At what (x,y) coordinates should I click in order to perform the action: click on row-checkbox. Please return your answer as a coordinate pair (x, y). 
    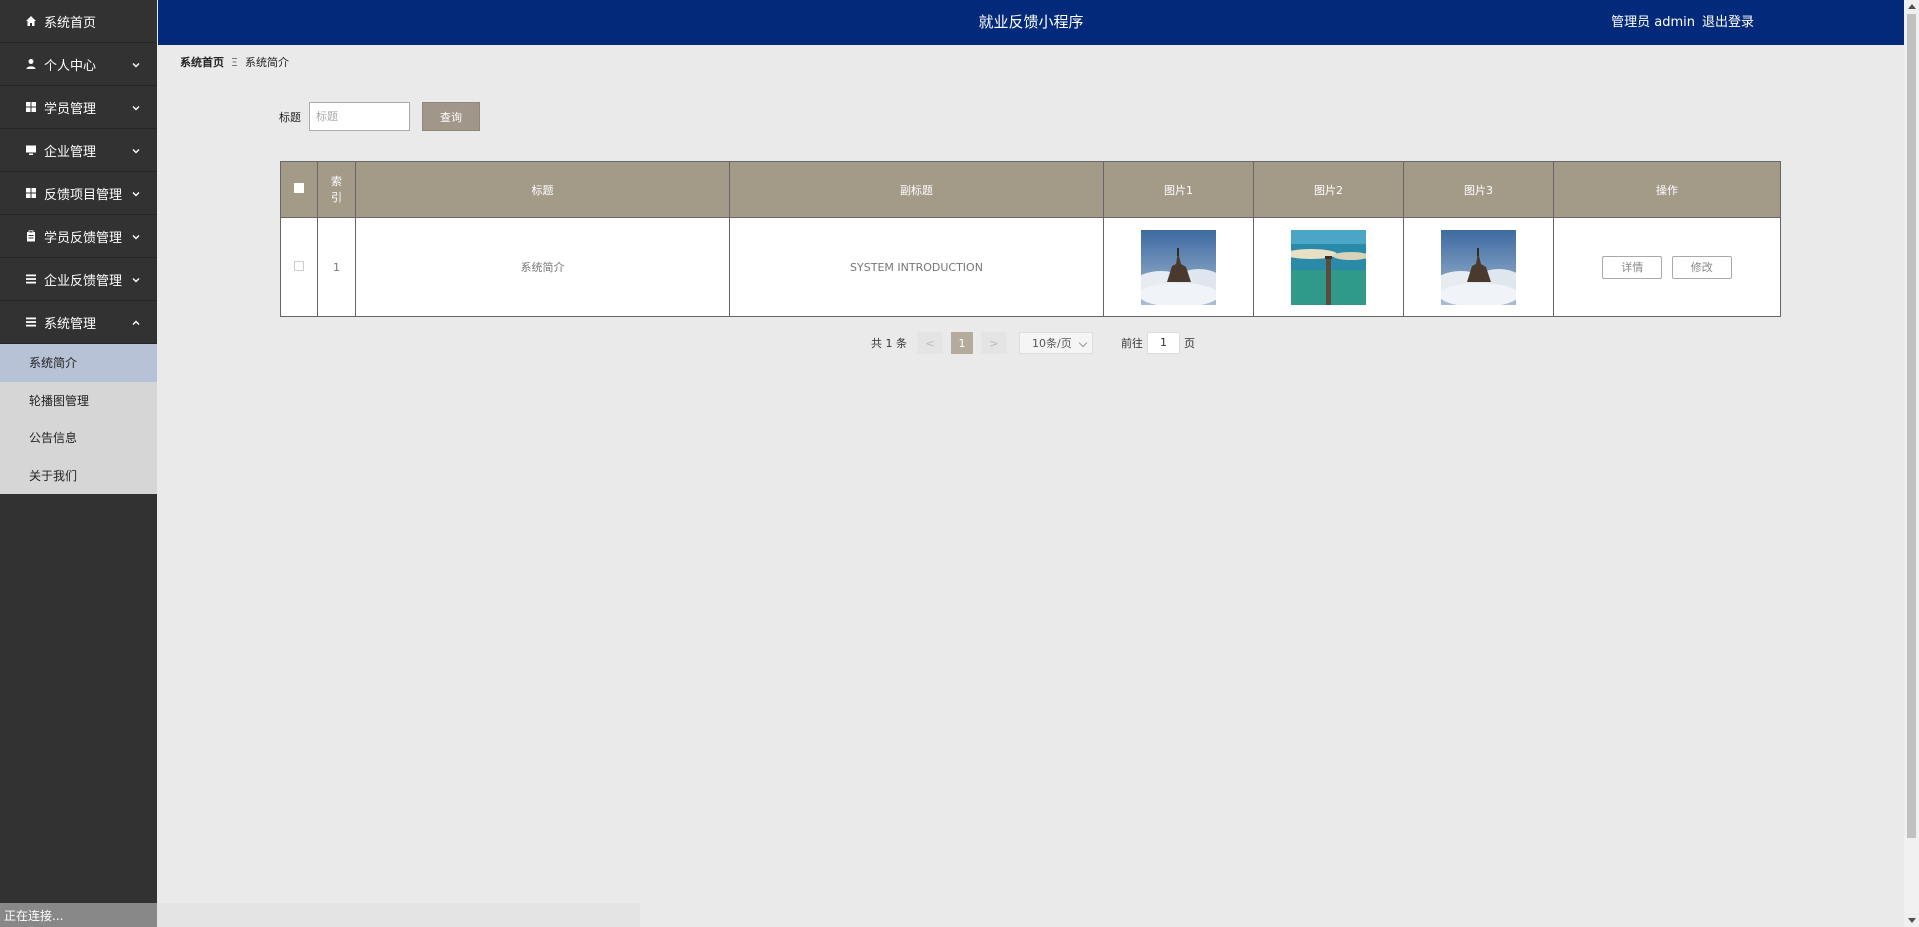
    Looking at the image, I should click on (299, 265).